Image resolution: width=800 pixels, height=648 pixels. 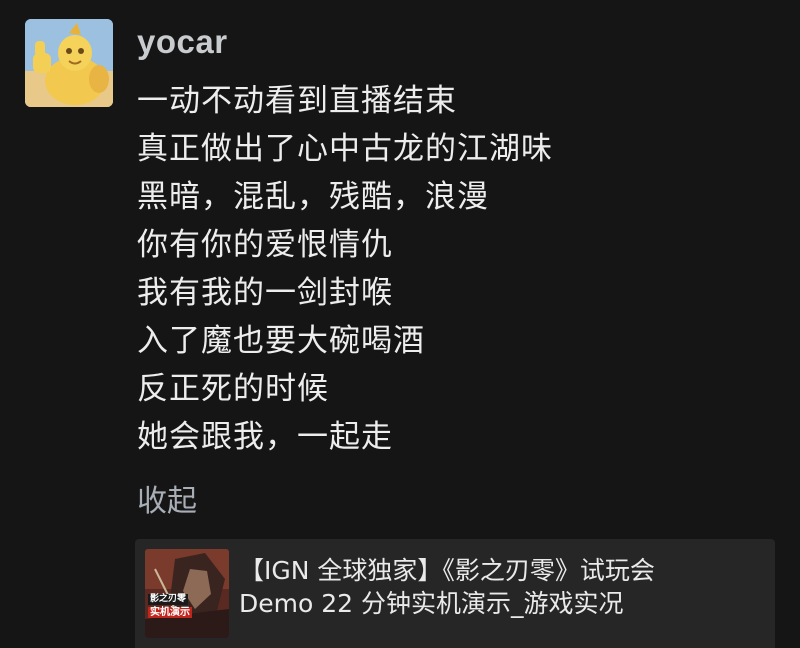 I want to click on comment-line: 她会跟我，一起走, so click(x=265, y=437).